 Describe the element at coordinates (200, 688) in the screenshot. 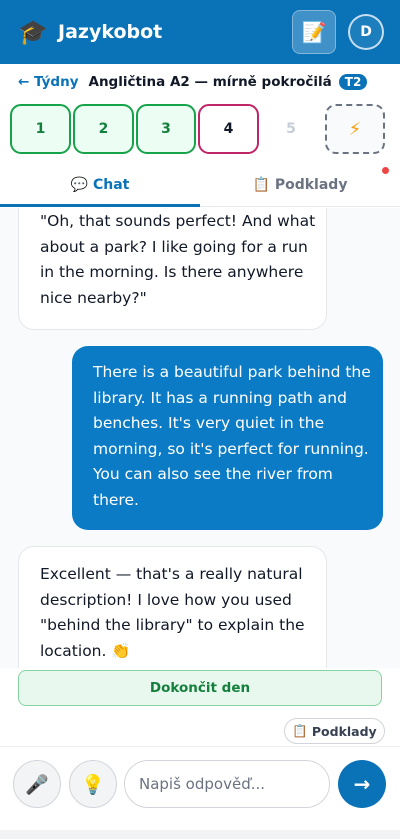

I see `finish-day-button: Dokončit den` at that location.